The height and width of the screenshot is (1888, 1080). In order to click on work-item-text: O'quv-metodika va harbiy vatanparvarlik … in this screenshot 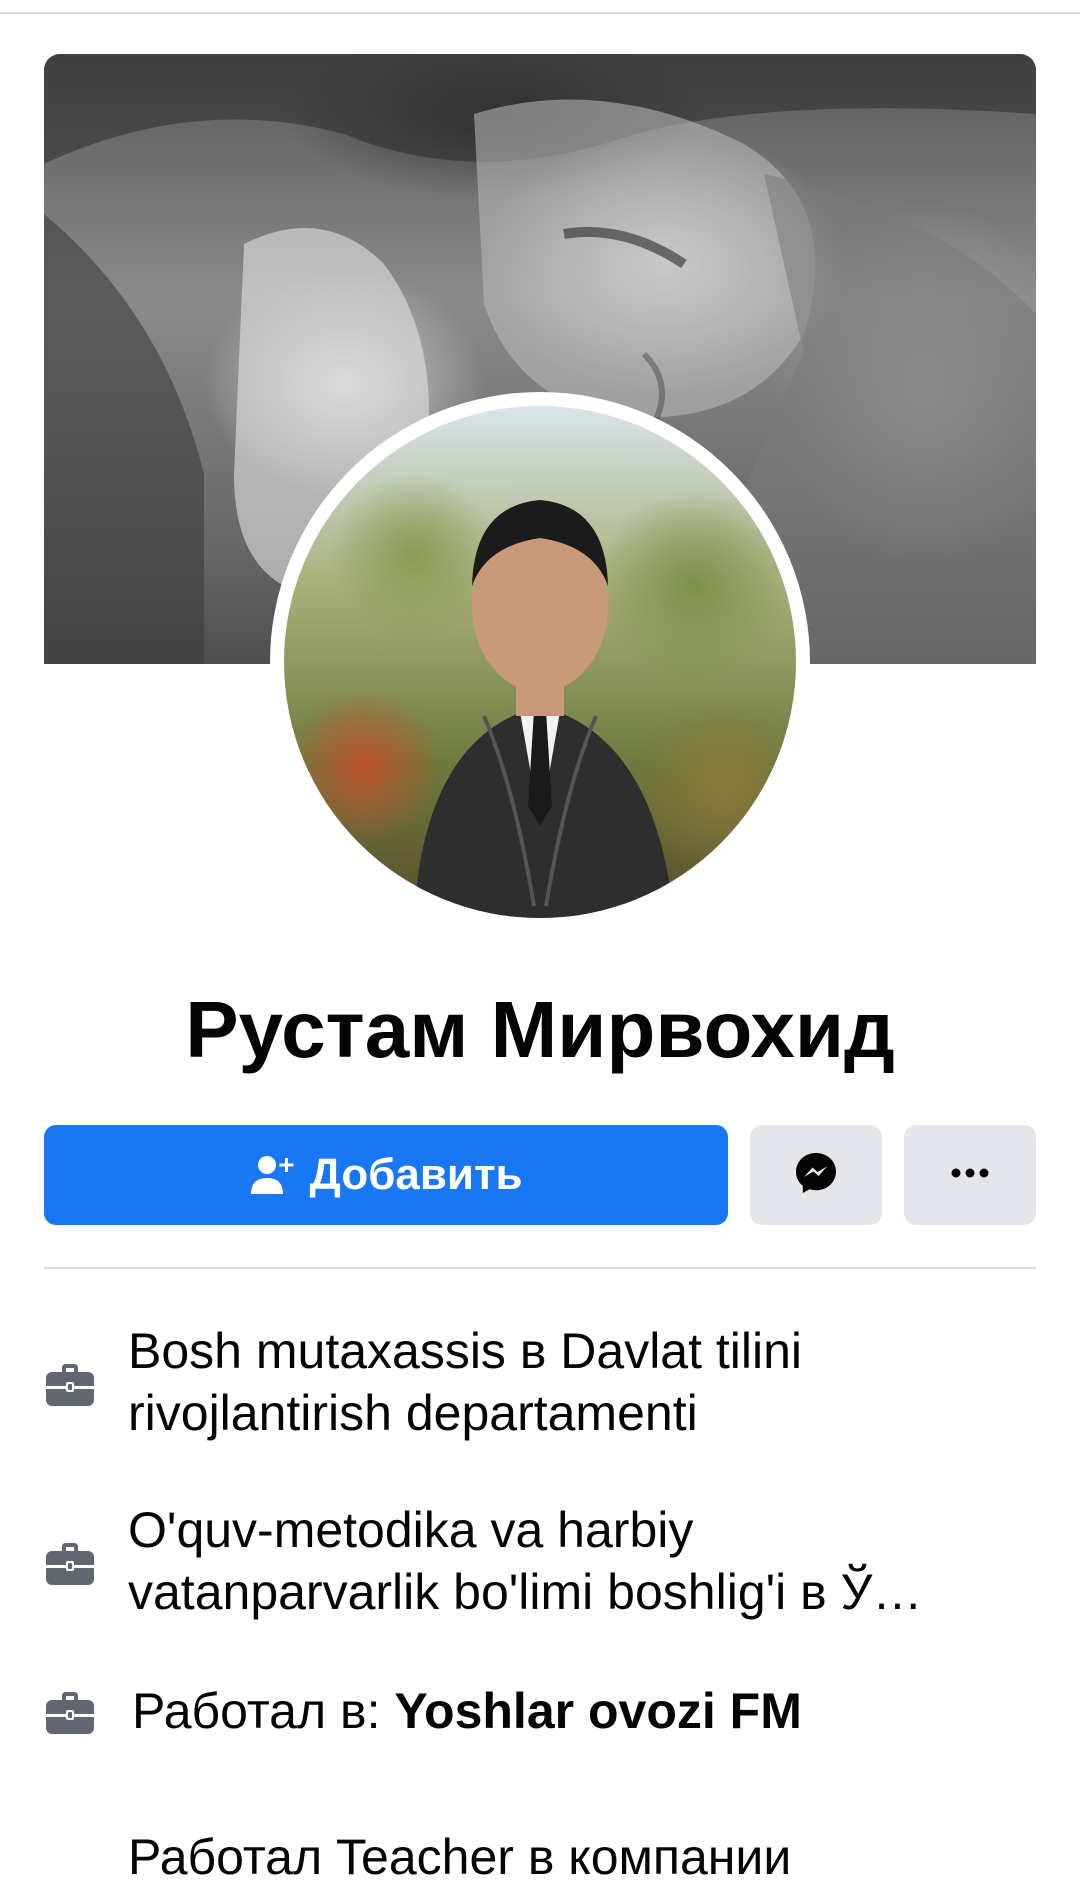, I will do `click(525, 1561)`.